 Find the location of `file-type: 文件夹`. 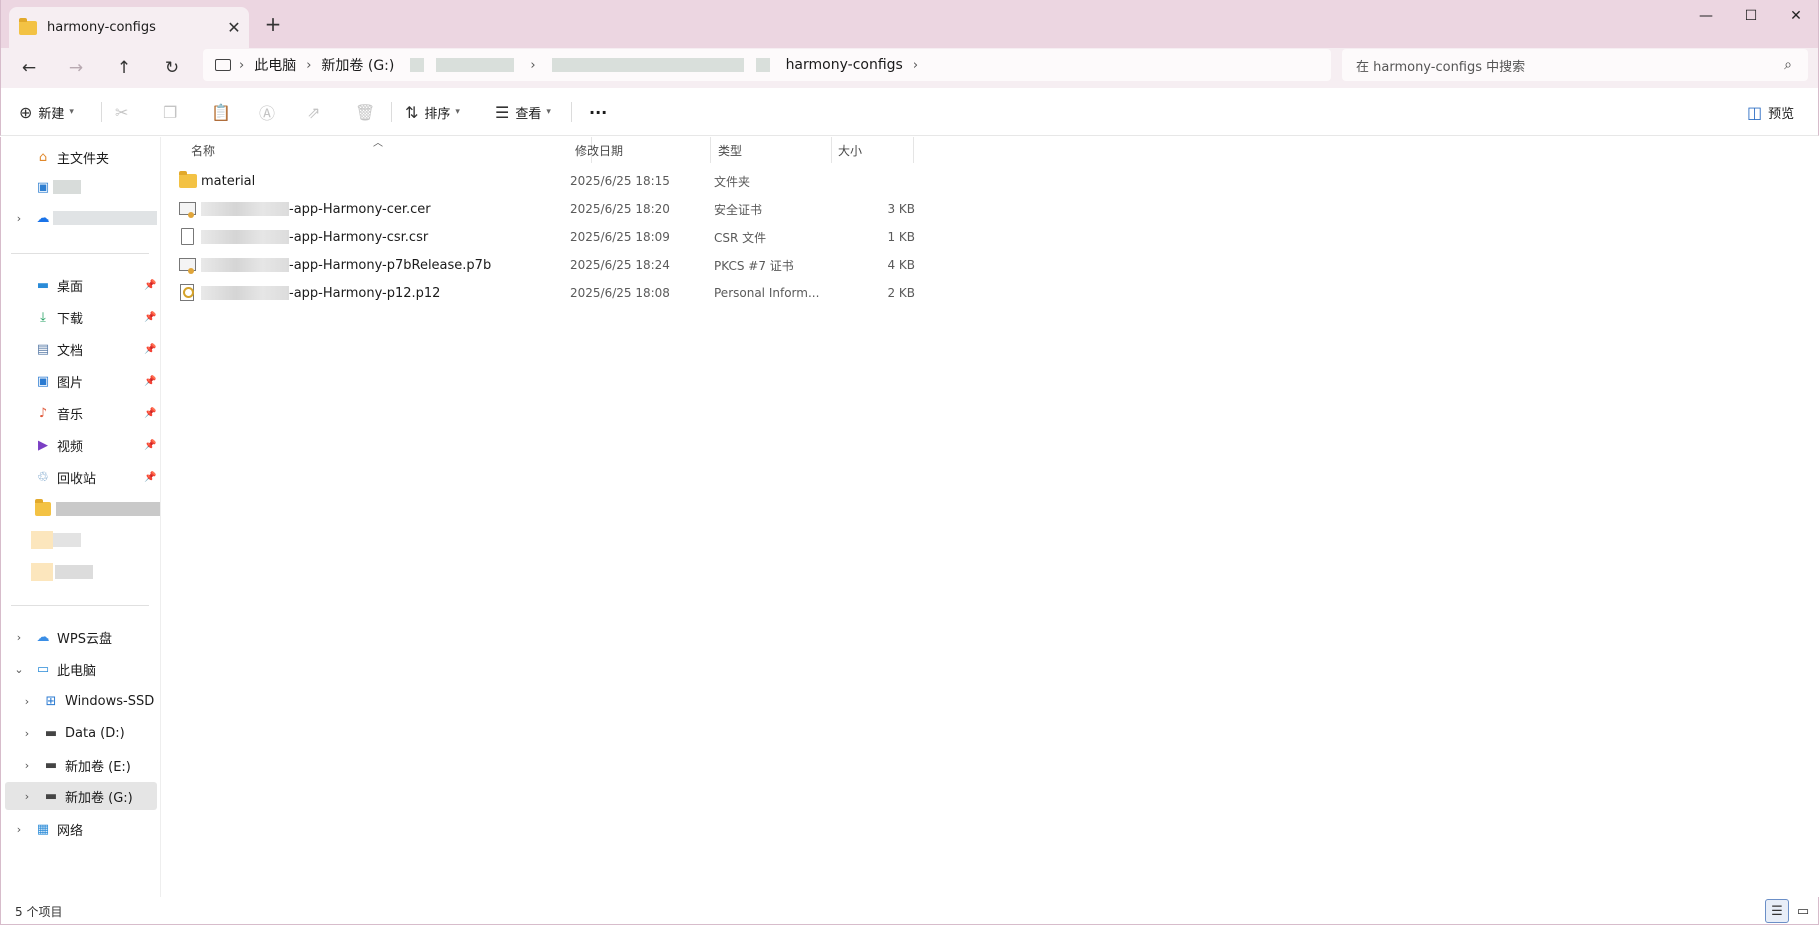

file-type: 文件夹 is located at coordinates (732, 181).